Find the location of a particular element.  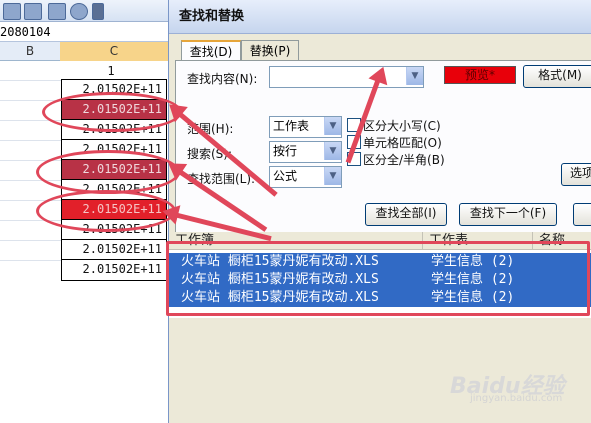

find-what-input: ▼ is located at coordinates (346, 77).